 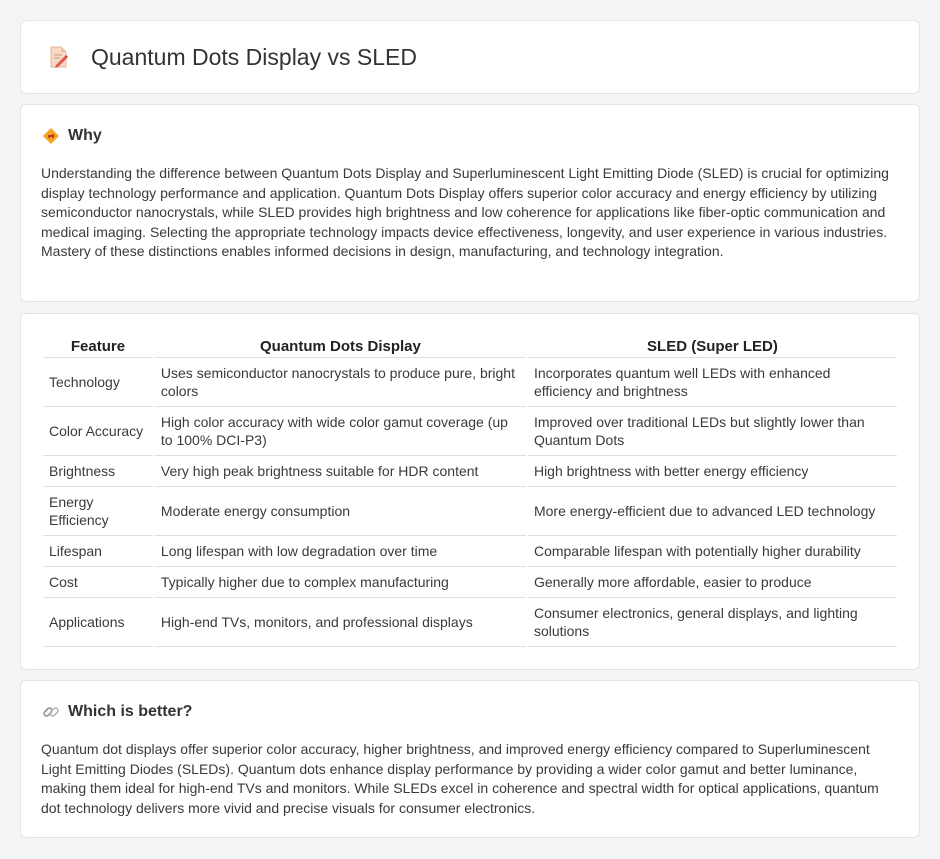 What do you see at coordinates (98, 382) in the screenshot?
I see `feature-cell: Technology` at bounding box center [98, 382].